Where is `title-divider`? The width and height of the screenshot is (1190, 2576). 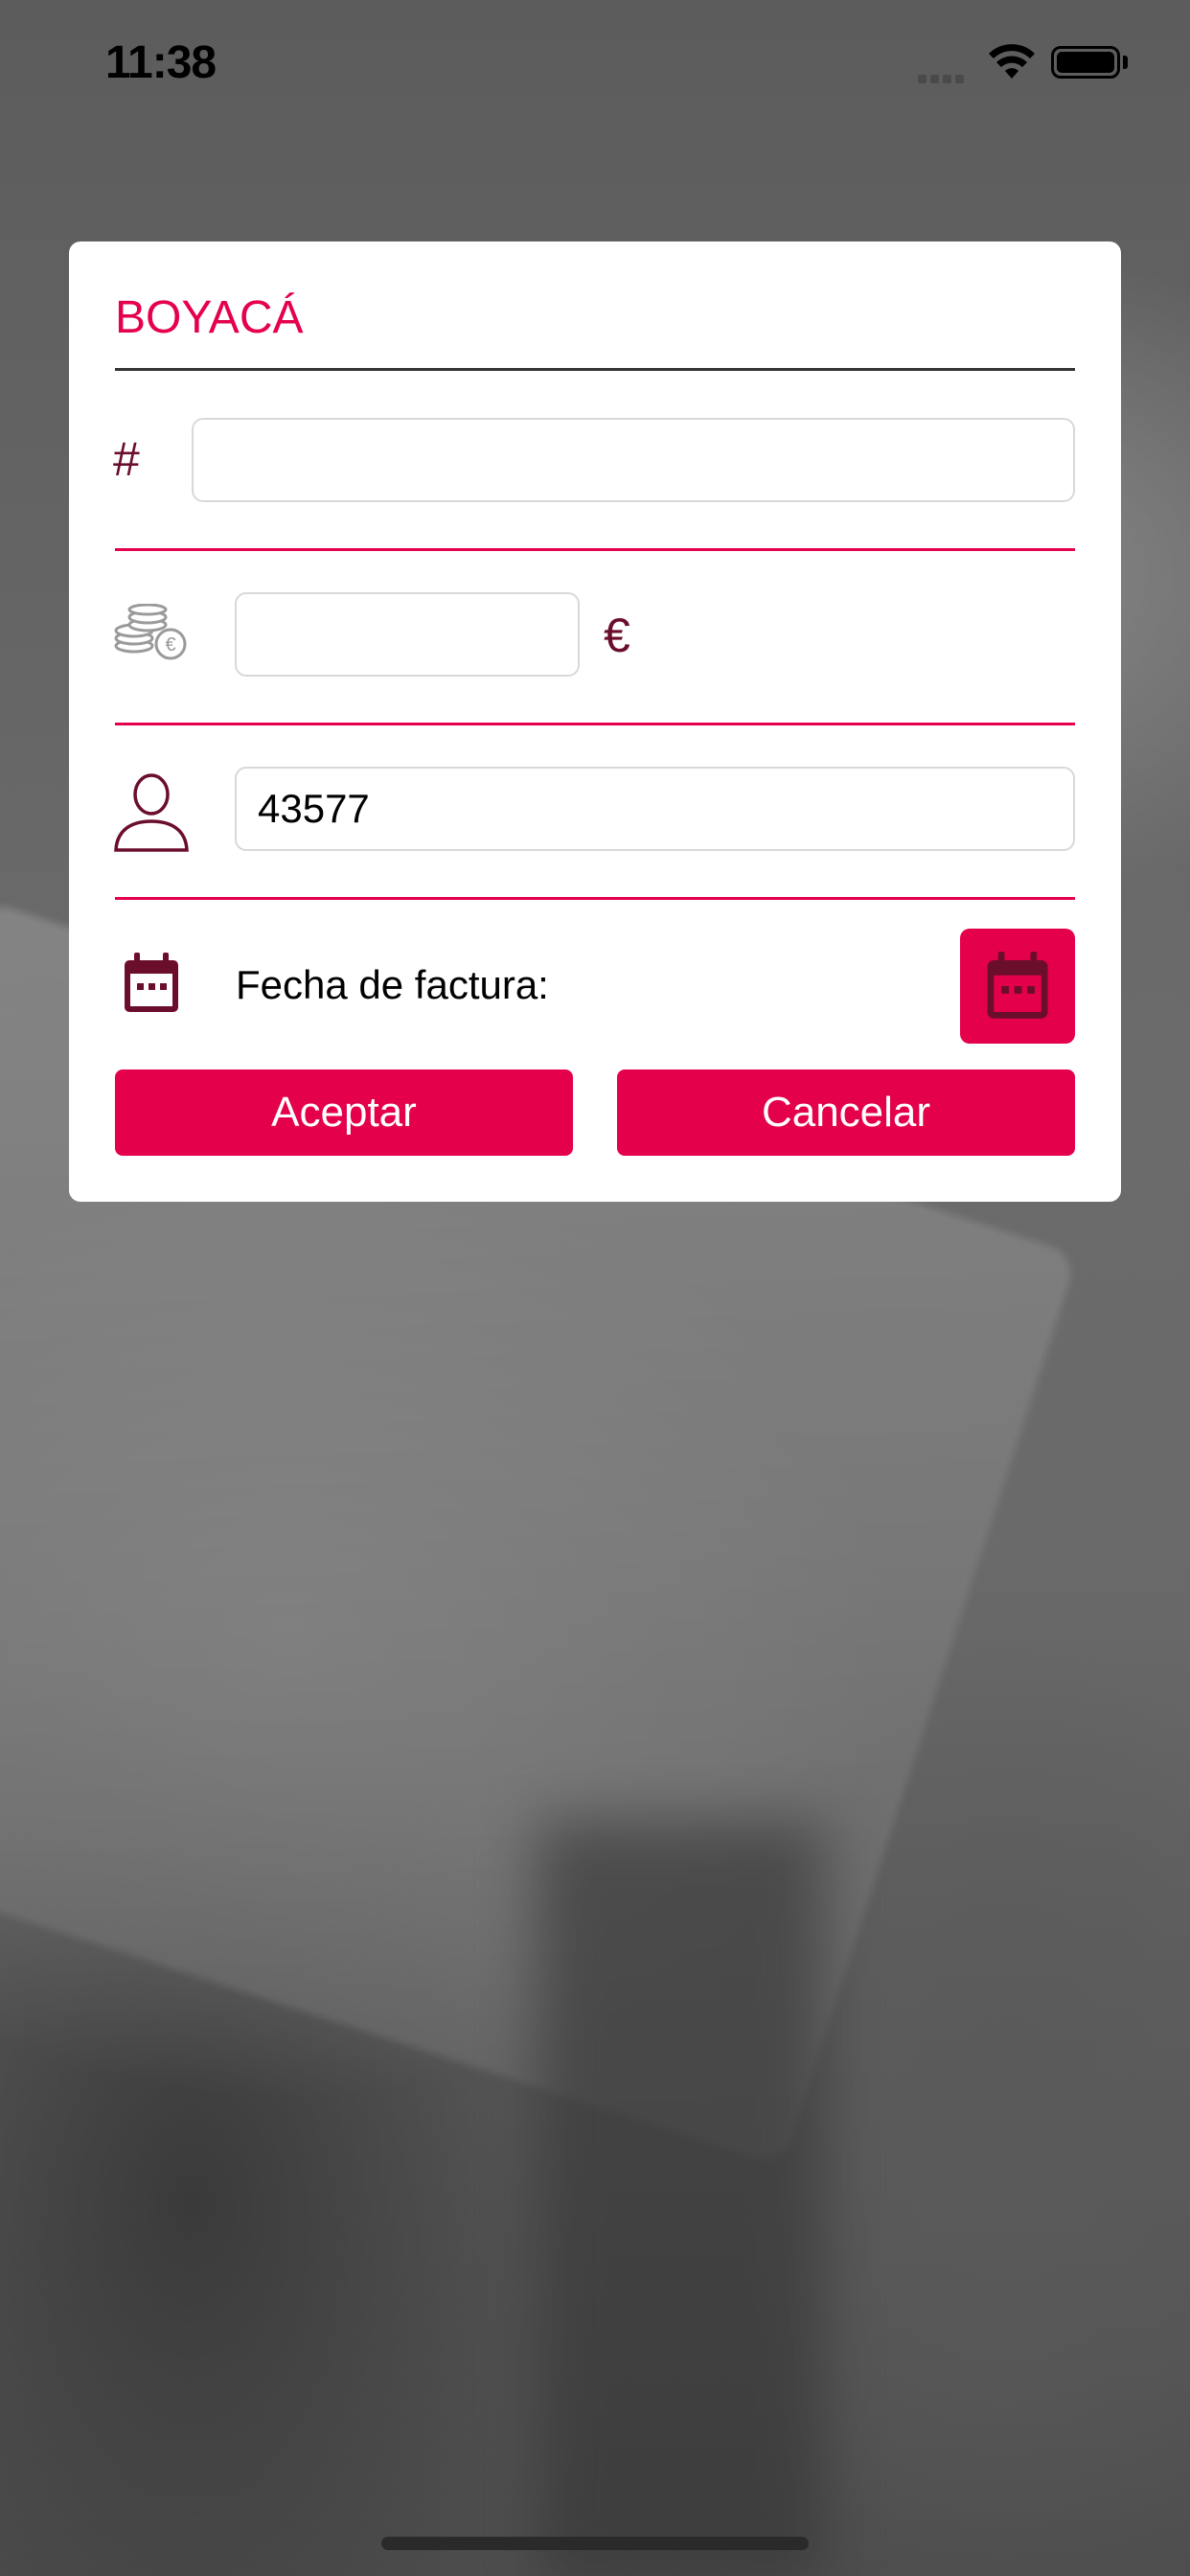
title-divider is located at coordinates (595, 369).